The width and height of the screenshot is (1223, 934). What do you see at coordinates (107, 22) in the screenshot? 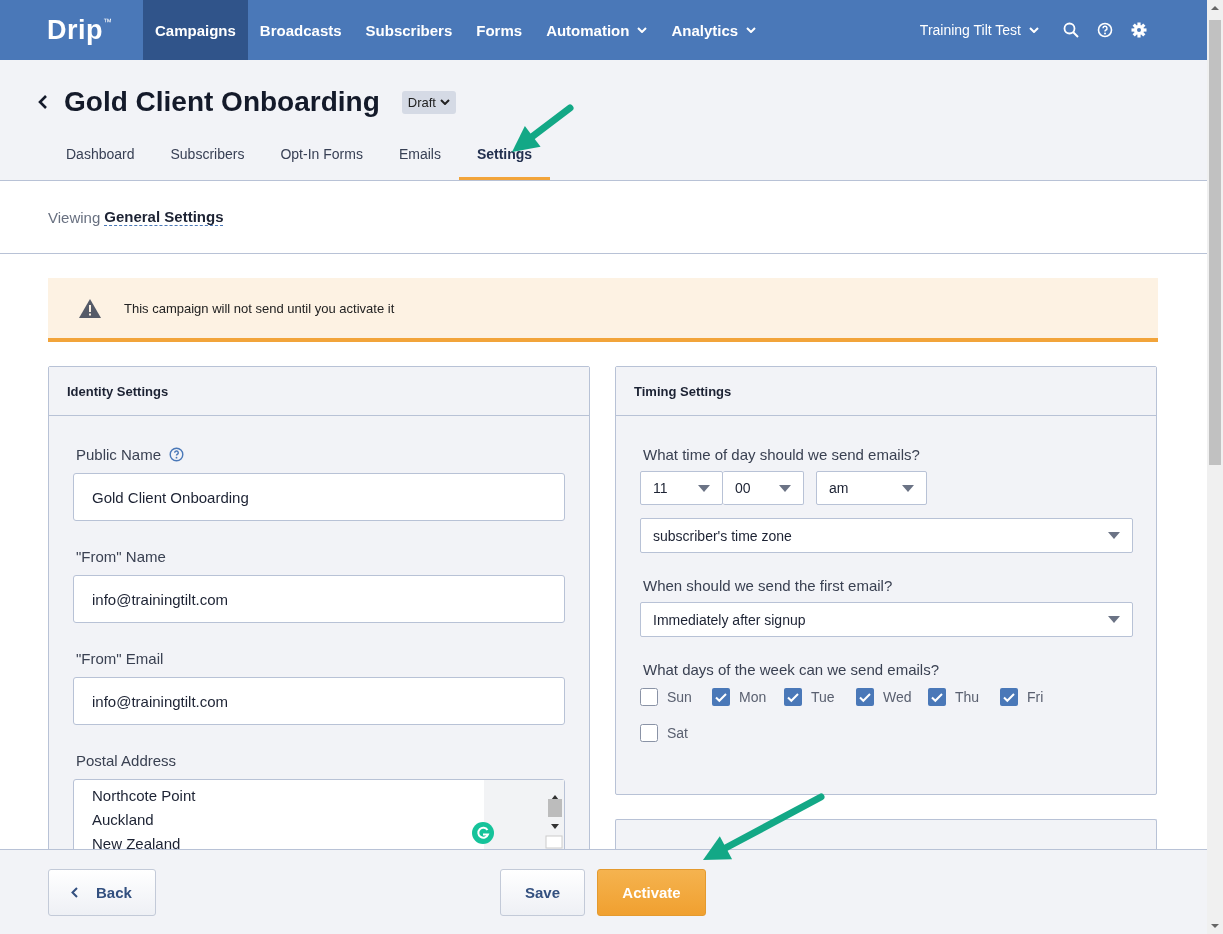
I see `trademark-mark: ™` at bounding box center [107, 22].